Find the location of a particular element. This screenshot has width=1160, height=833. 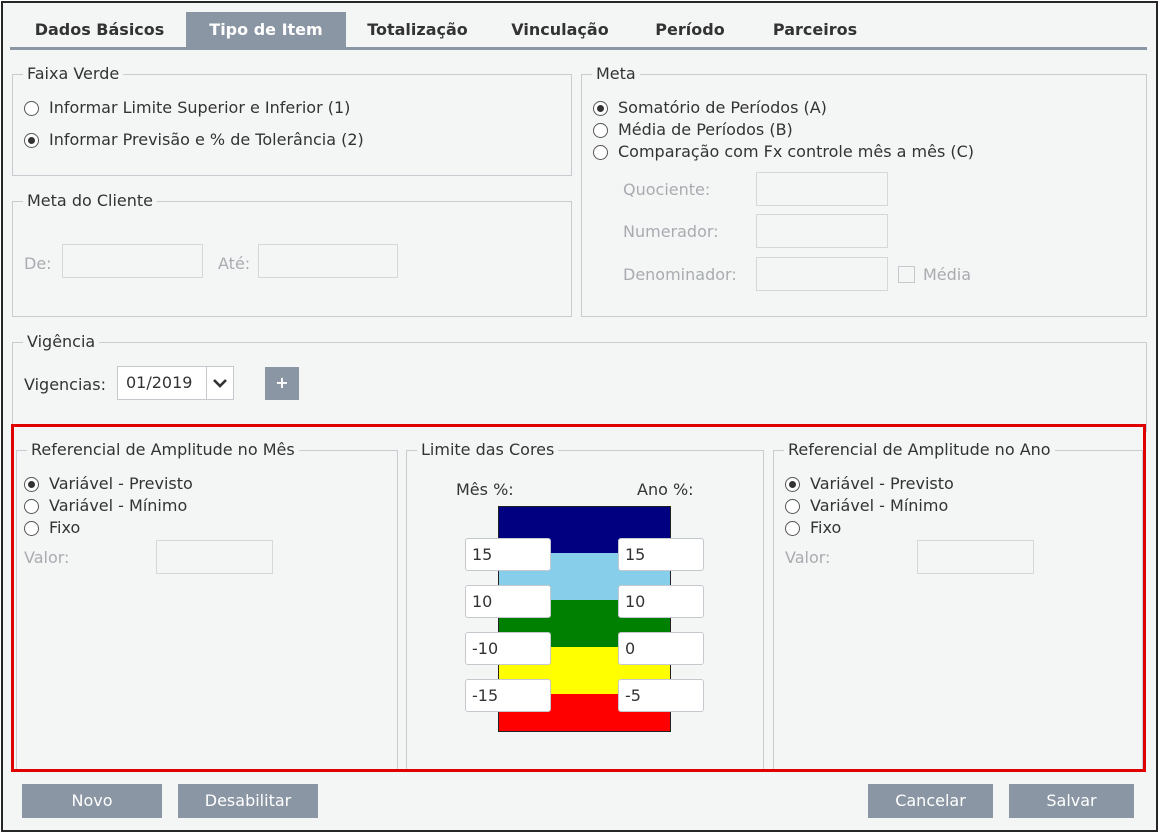

vigencias-label: Vigencias: is located at coordinates (65, 384).